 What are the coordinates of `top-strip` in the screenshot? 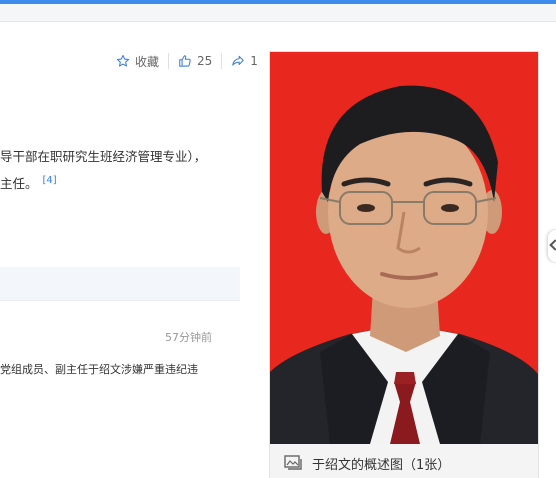 It's located at (278, 13).